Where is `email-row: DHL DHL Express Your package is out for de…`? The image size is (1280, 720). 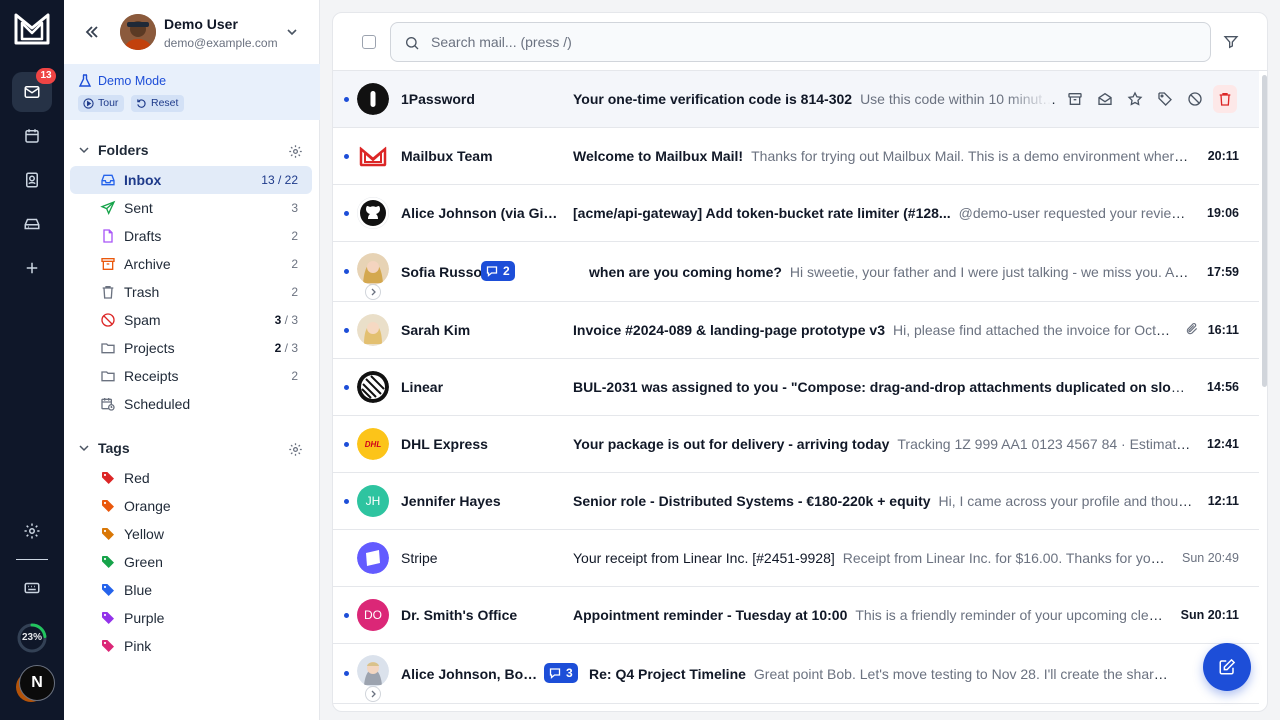 email-row: DHL DHL Express Your package is out for de… is located at coordinates (796, 444).